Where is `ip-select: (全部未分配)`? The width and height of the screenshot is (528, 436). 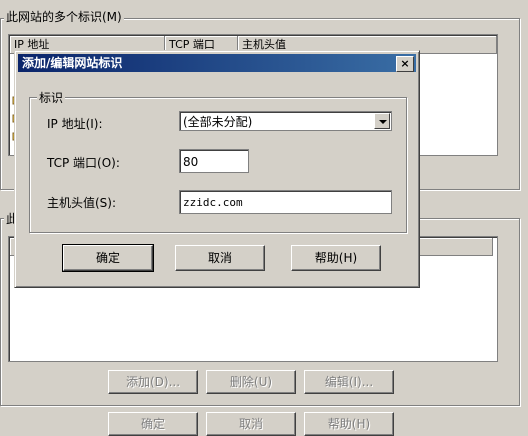 ip-select: (全部未分配) is located at coordinates (285, 121).